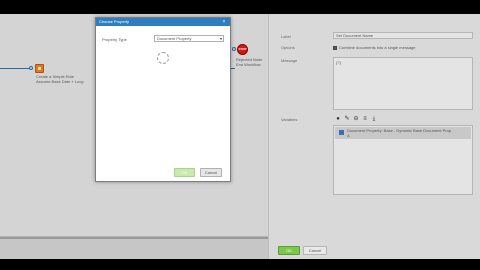 The image size is (480, 270). I want to click on dialog-ok-button: OK, so click(184, 172).